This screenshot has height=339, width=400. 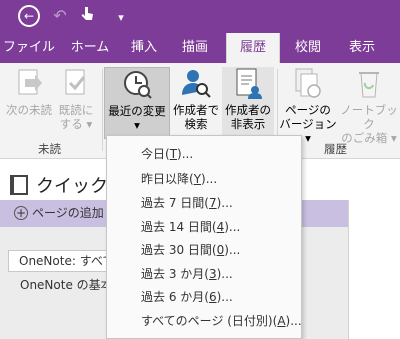 I want to click on notebook-recycle-bin-button: ノートブック のごみ箱 ▾, so click(x=369, y=106).